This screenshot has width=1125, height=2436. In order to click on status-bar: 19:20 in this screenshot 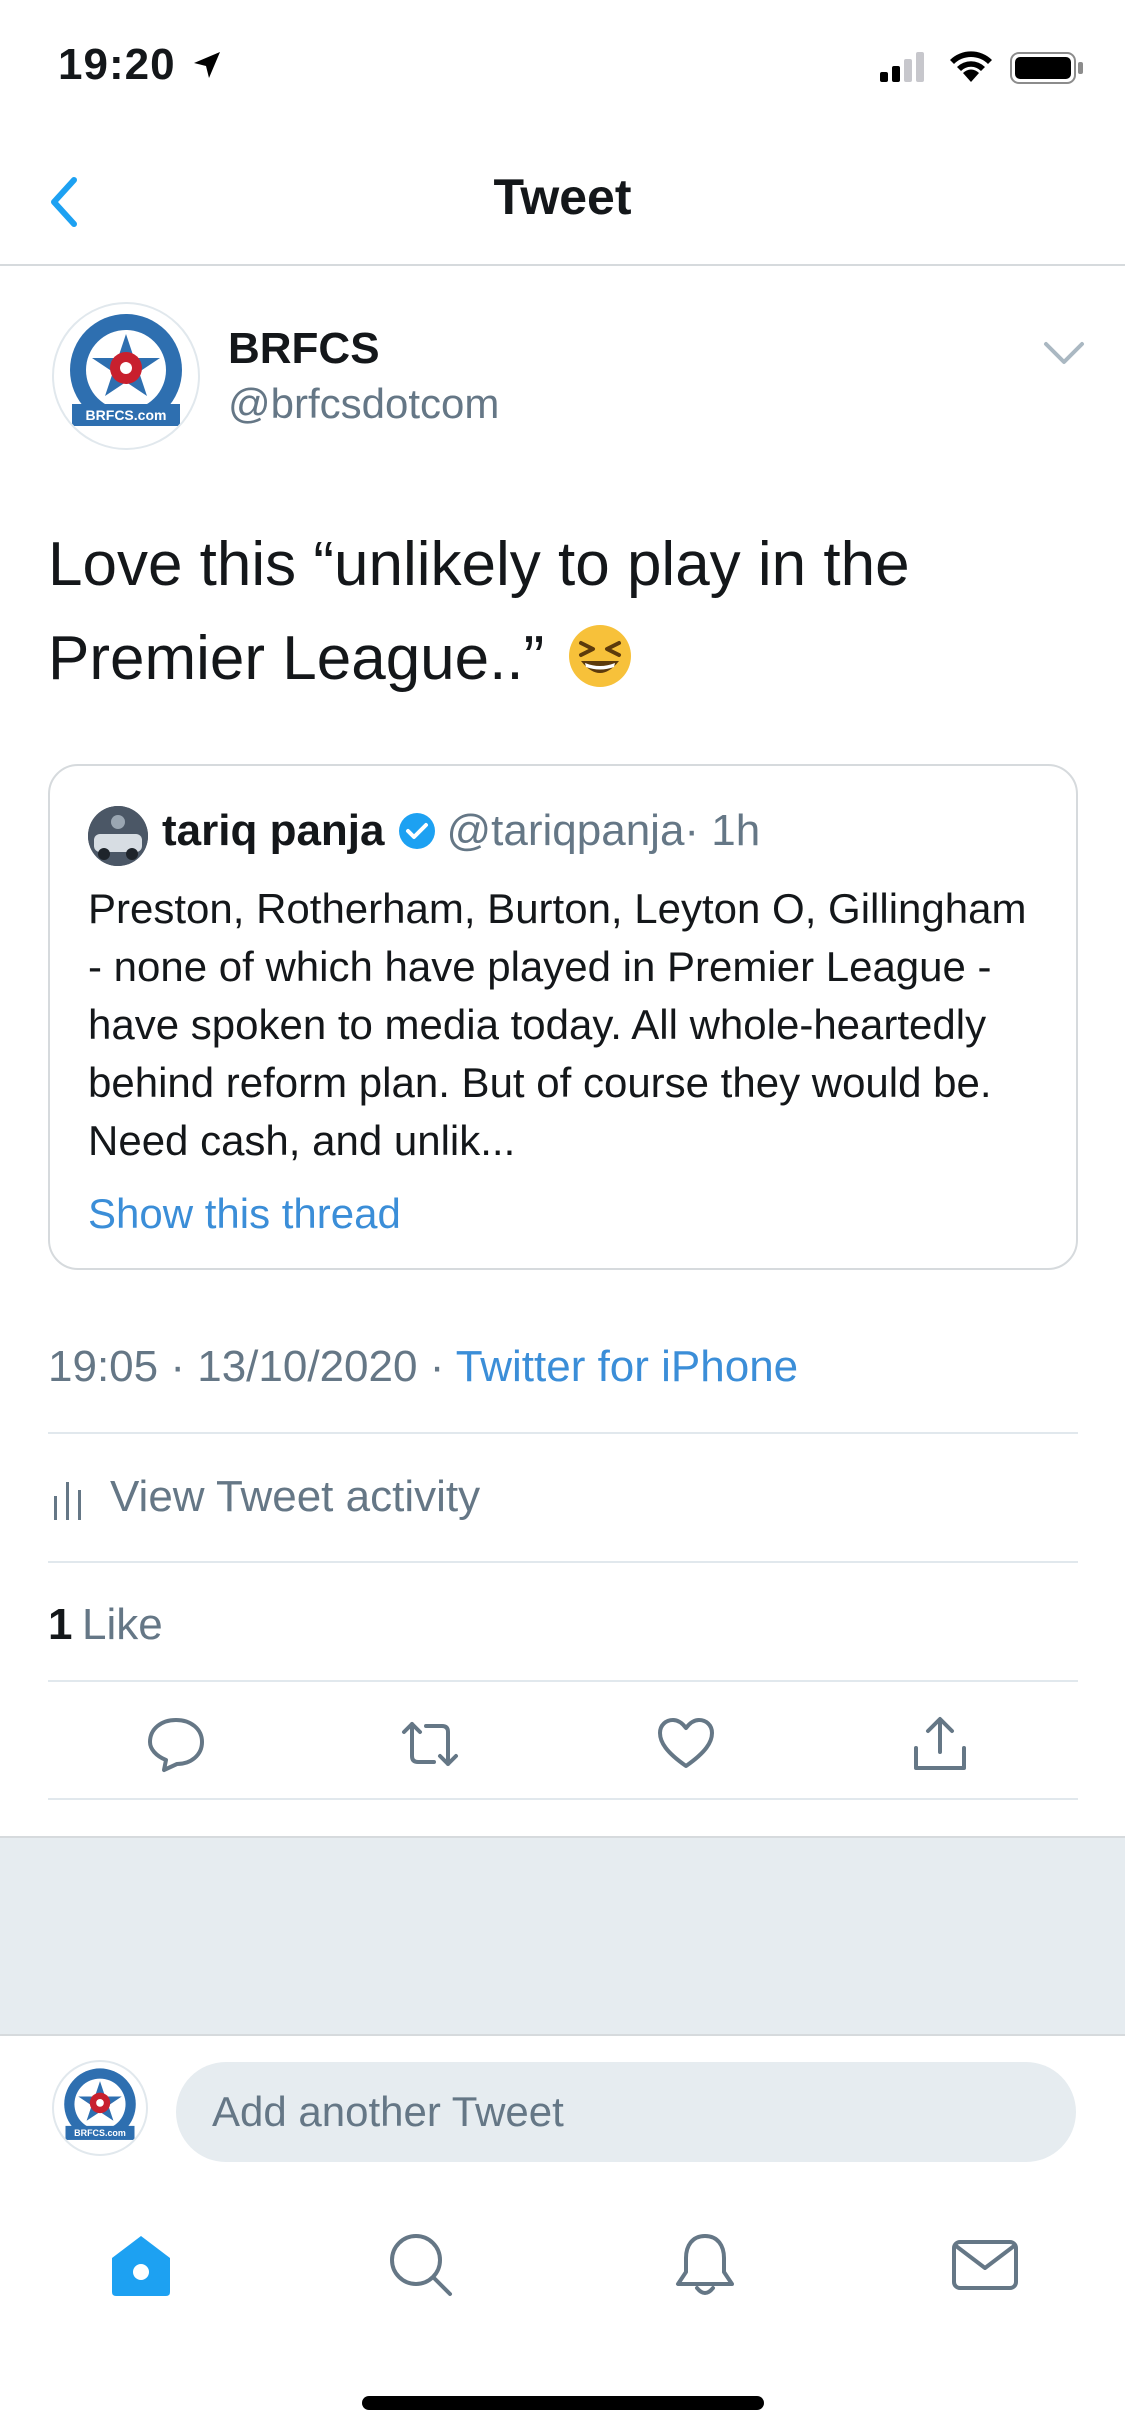, I will do `click(562, 70)`.